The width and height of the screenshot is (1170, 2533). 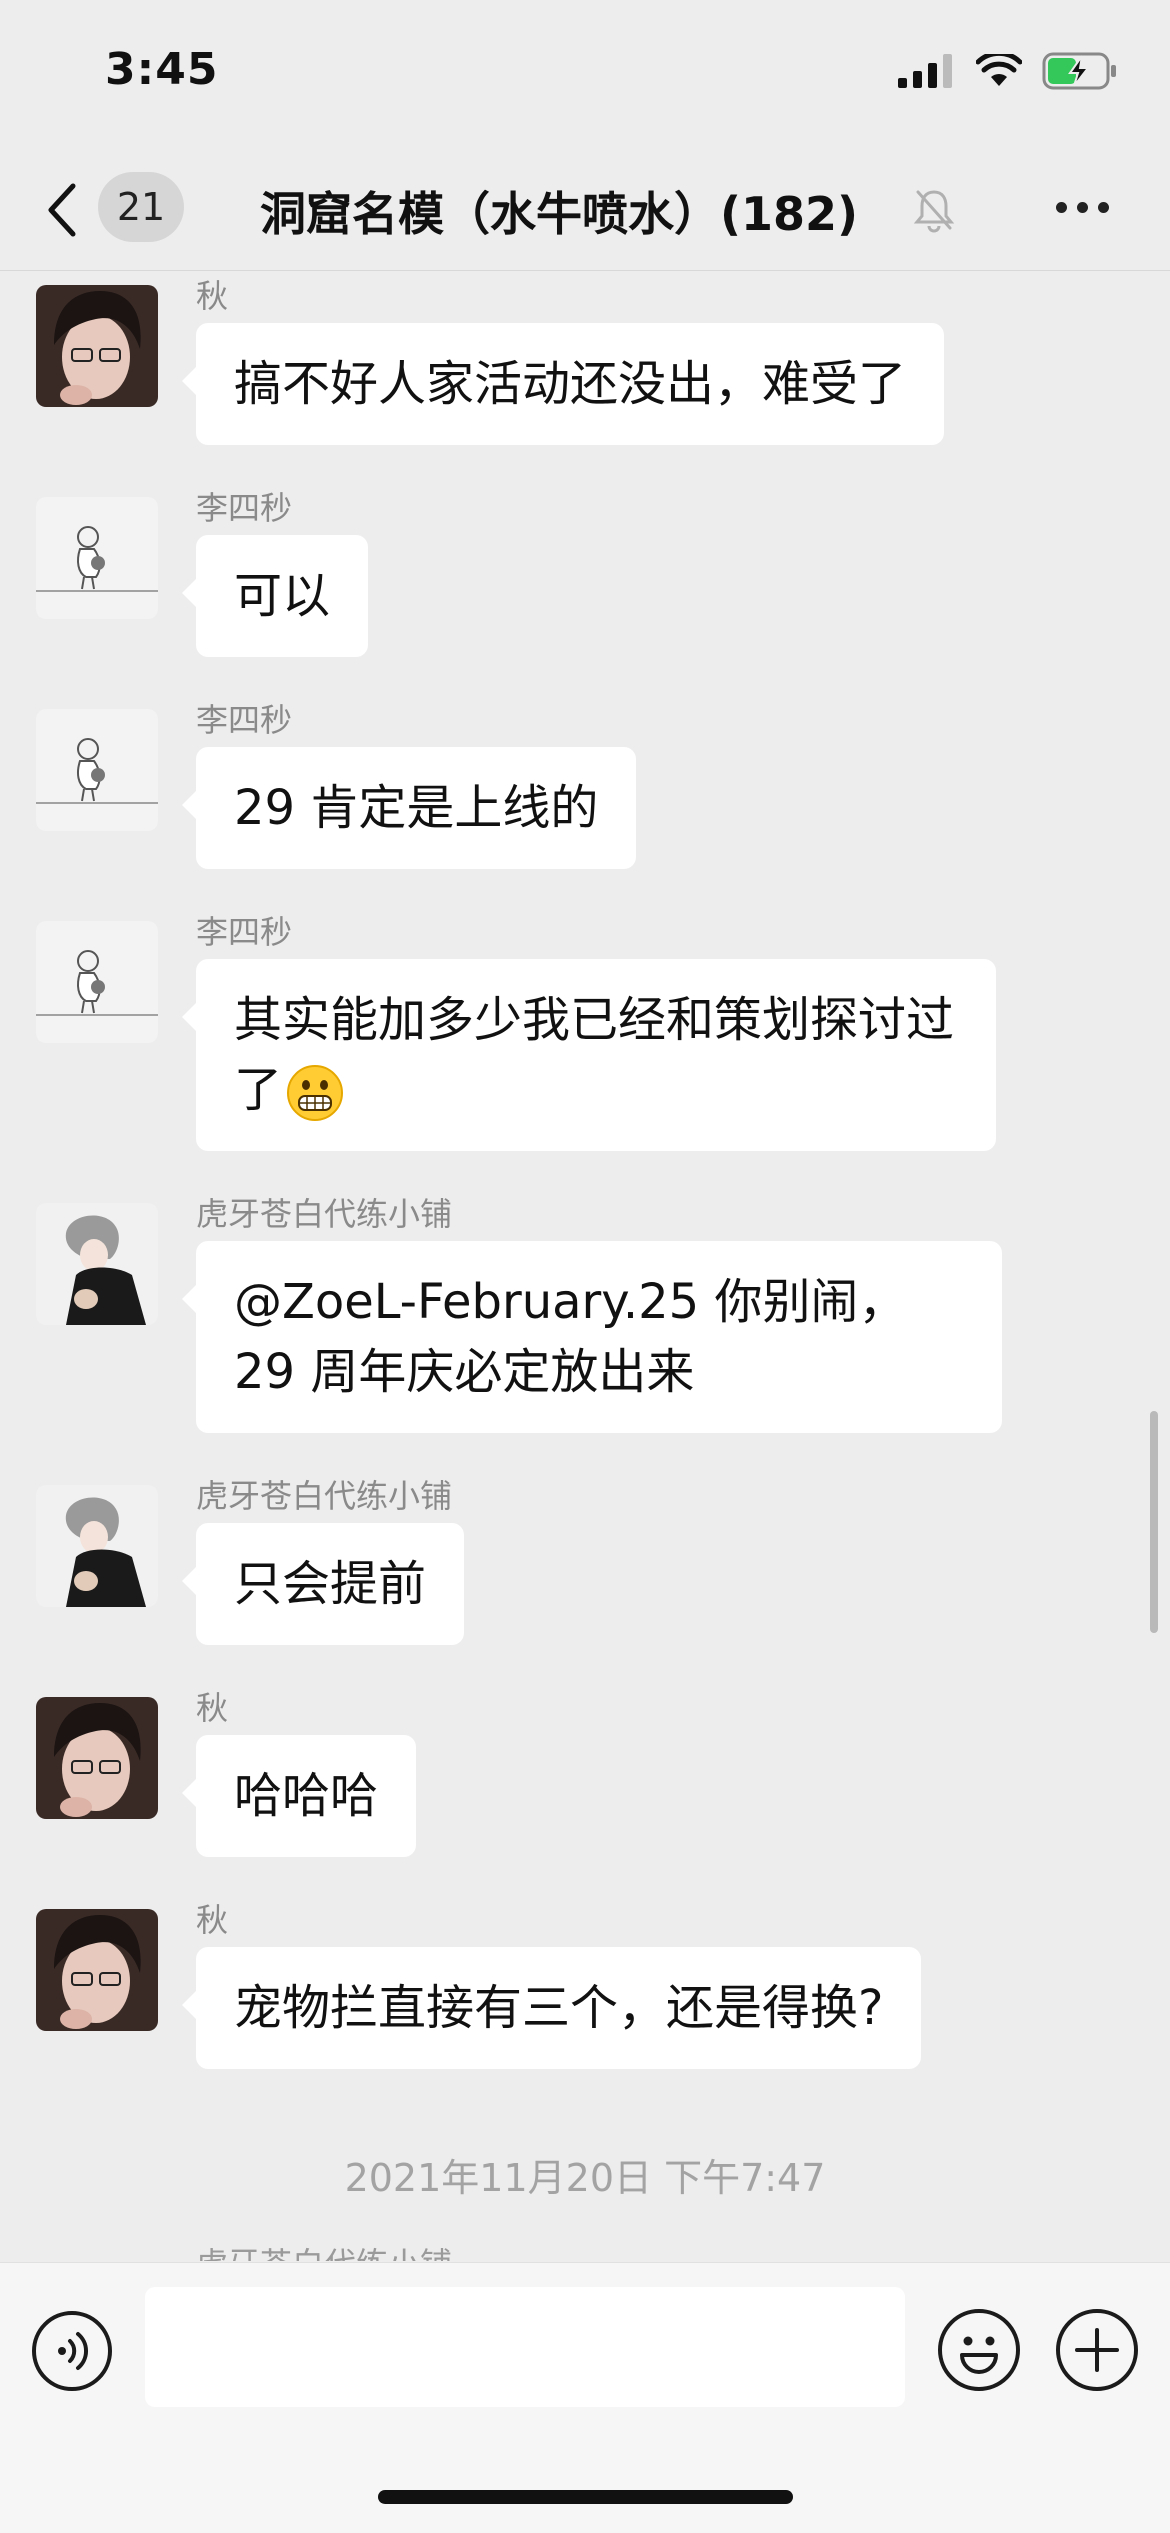 I want to click on mute-bell-icon, so click(x=934, y=211).